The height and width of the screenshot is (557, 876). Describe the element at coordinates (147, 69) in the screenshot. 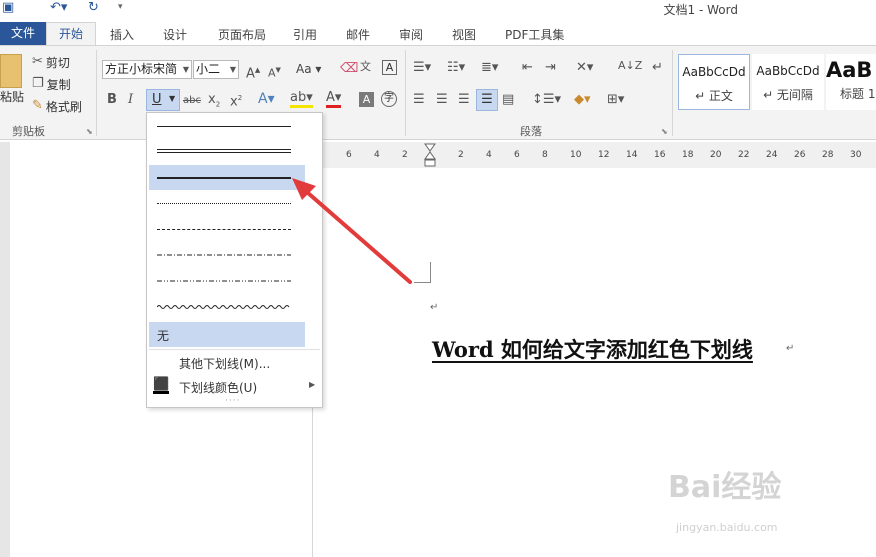

I see `font-name-combo: 方正小标宋简 ▼` at that location.